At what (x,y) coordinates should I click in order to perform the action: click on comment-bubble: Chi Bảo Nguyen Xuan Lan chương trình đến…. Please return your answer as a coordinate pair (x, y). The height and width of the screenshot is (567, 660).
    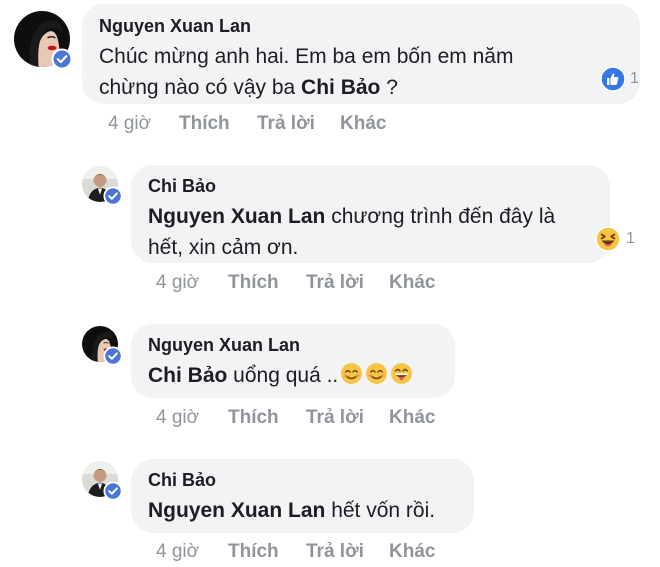
    Looking at the image, I should click on (370, 214).